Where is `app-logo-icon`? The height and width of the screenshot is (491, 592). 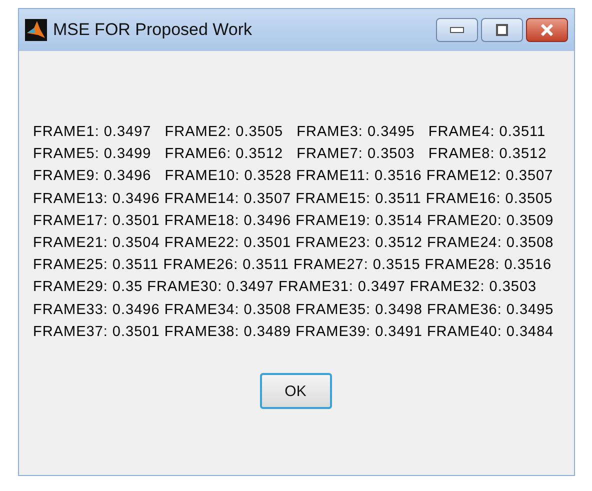 app-logo-icon is located at coordinates (36, 30).